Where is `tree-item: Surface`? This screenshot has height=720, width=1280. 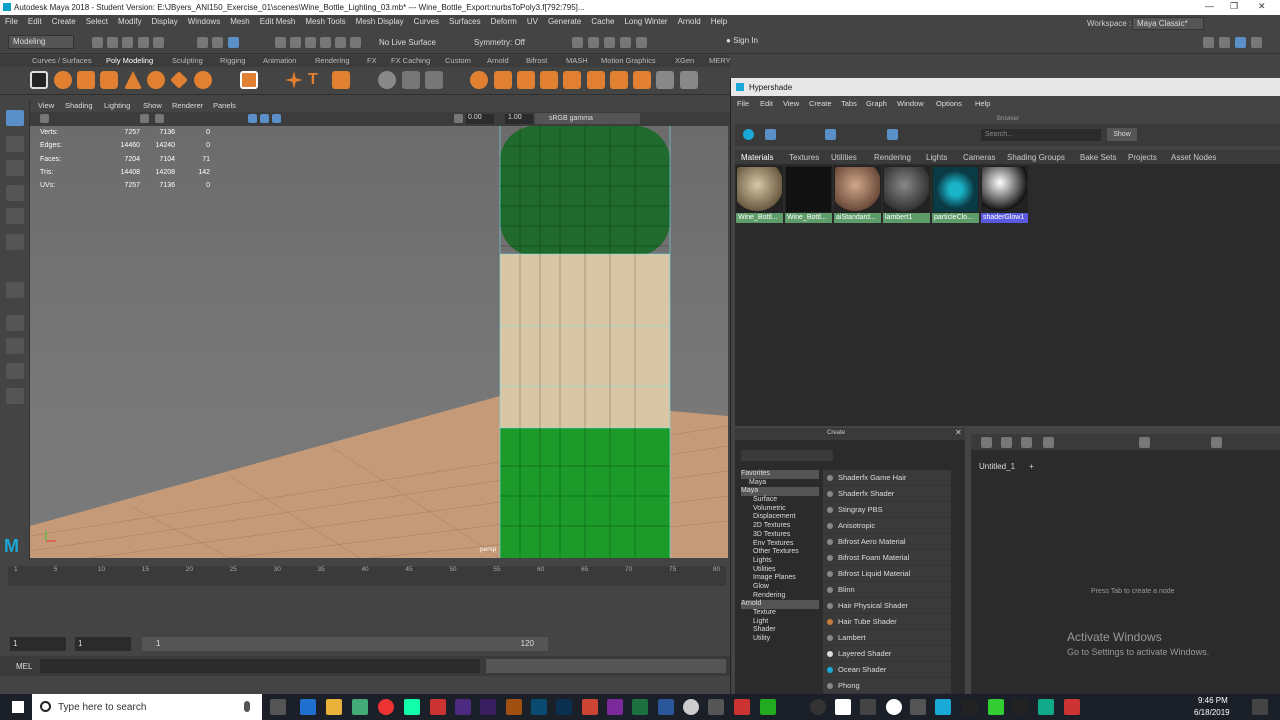
tree-item: Surface is located at coordinates (780, 500).